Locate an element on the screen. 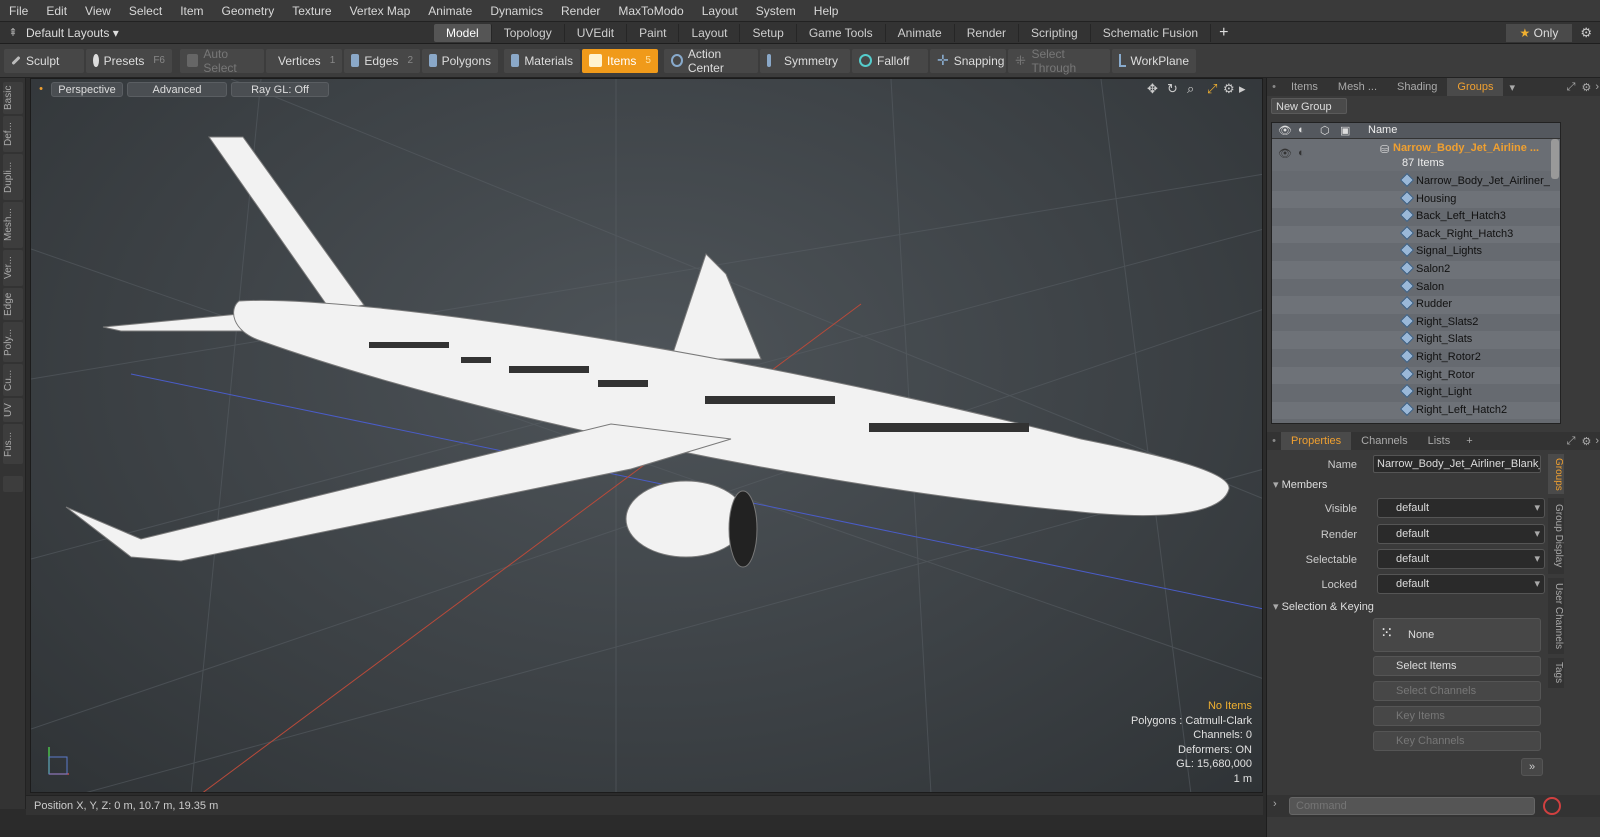 This screenshot has height=837, width=1600. auto-select-button: Auto Select is located at coordinates (222, 61).